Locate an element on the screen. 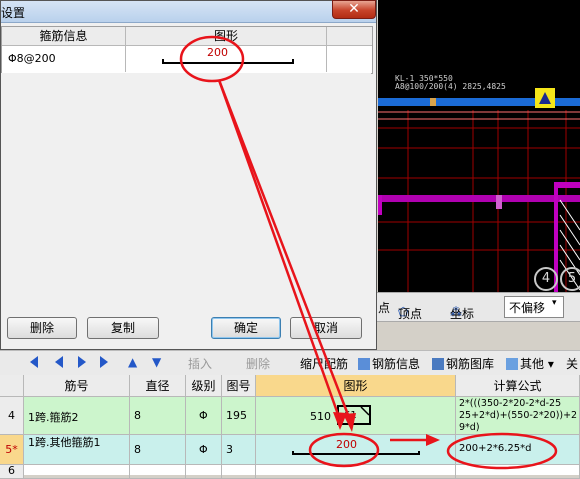 Image resolution: width=580 pixels, height=479 pixels. stirrup-label: A8@100/200(4) 2825,4825 is located at coordinates (450, 86).